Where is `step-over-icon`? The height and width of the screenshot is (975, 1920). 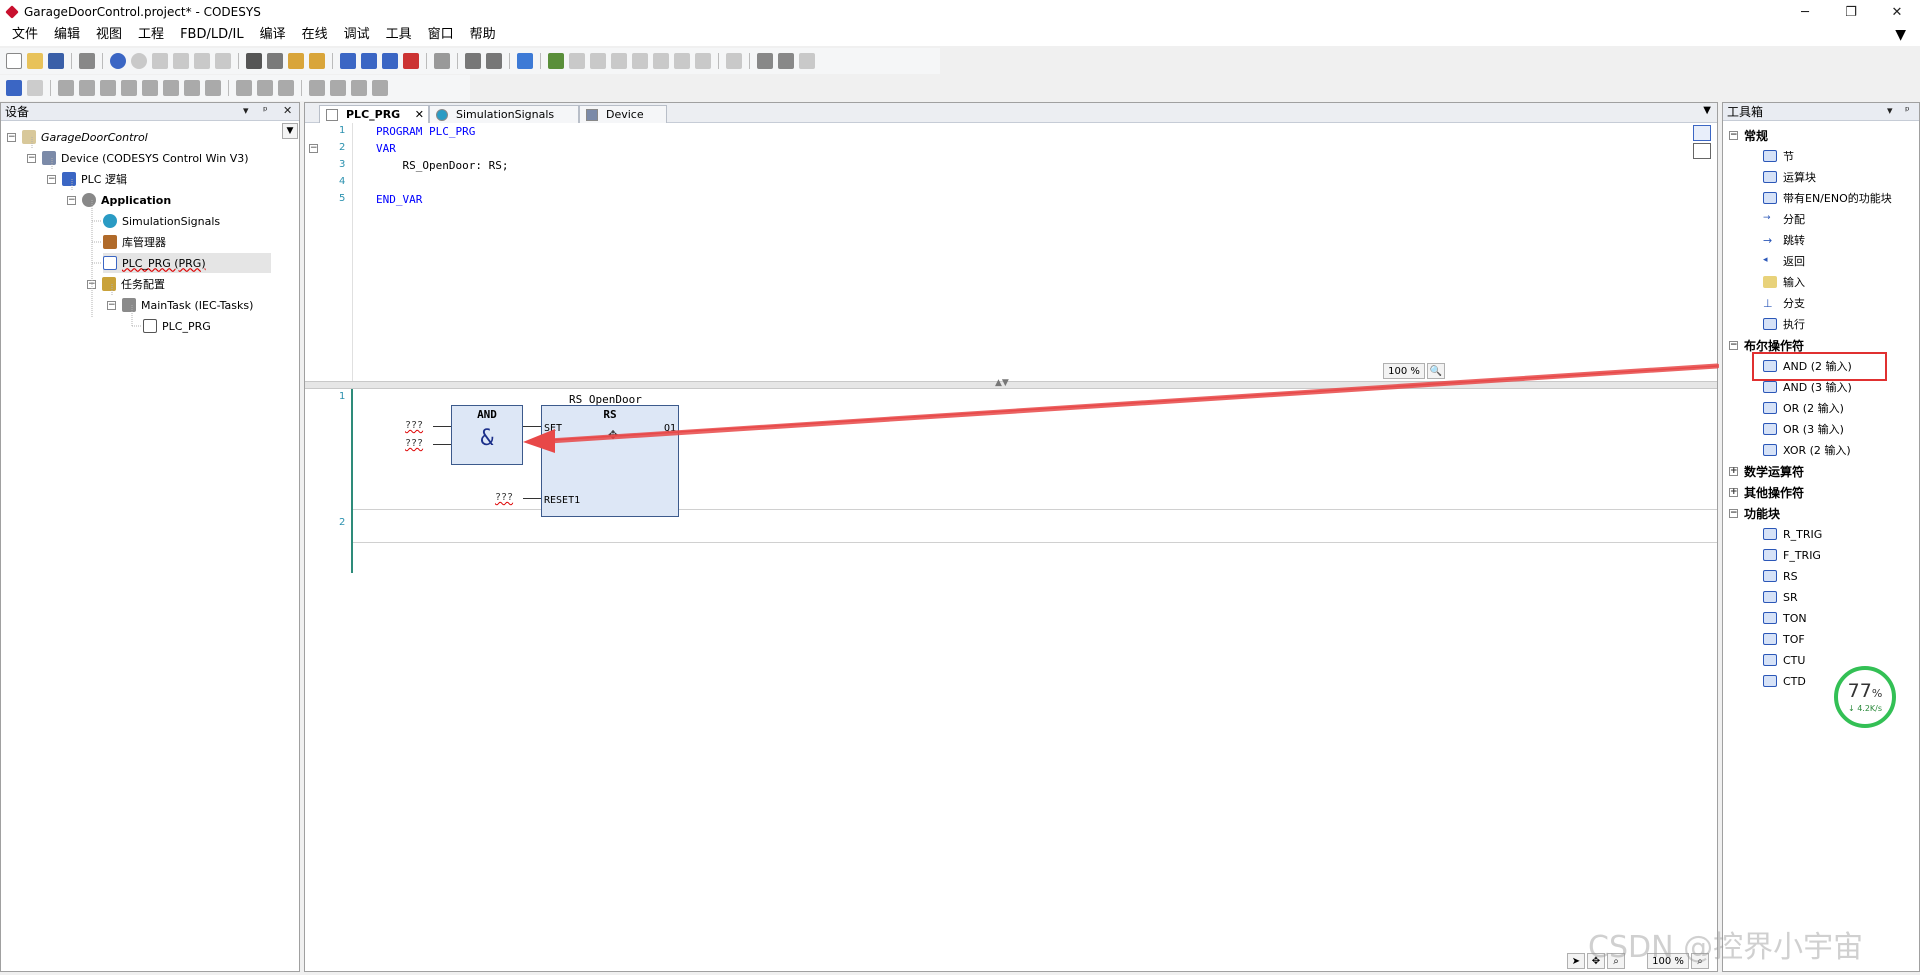 step-over-icon is located at coordinates (640, 61).